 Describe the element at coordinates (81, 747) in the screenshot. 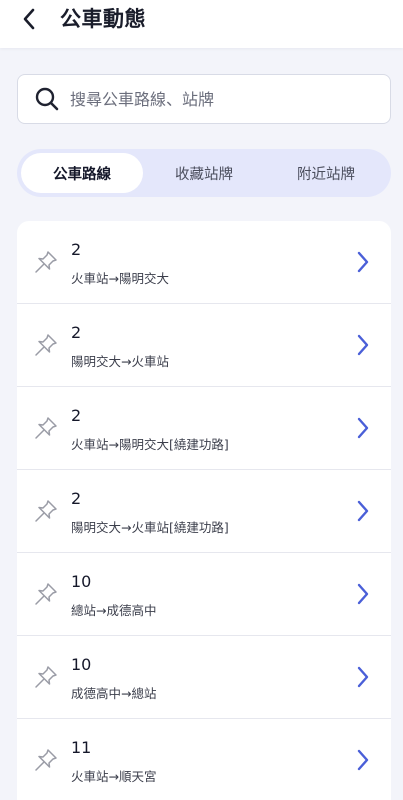

I see `route-number: 11` at that location.